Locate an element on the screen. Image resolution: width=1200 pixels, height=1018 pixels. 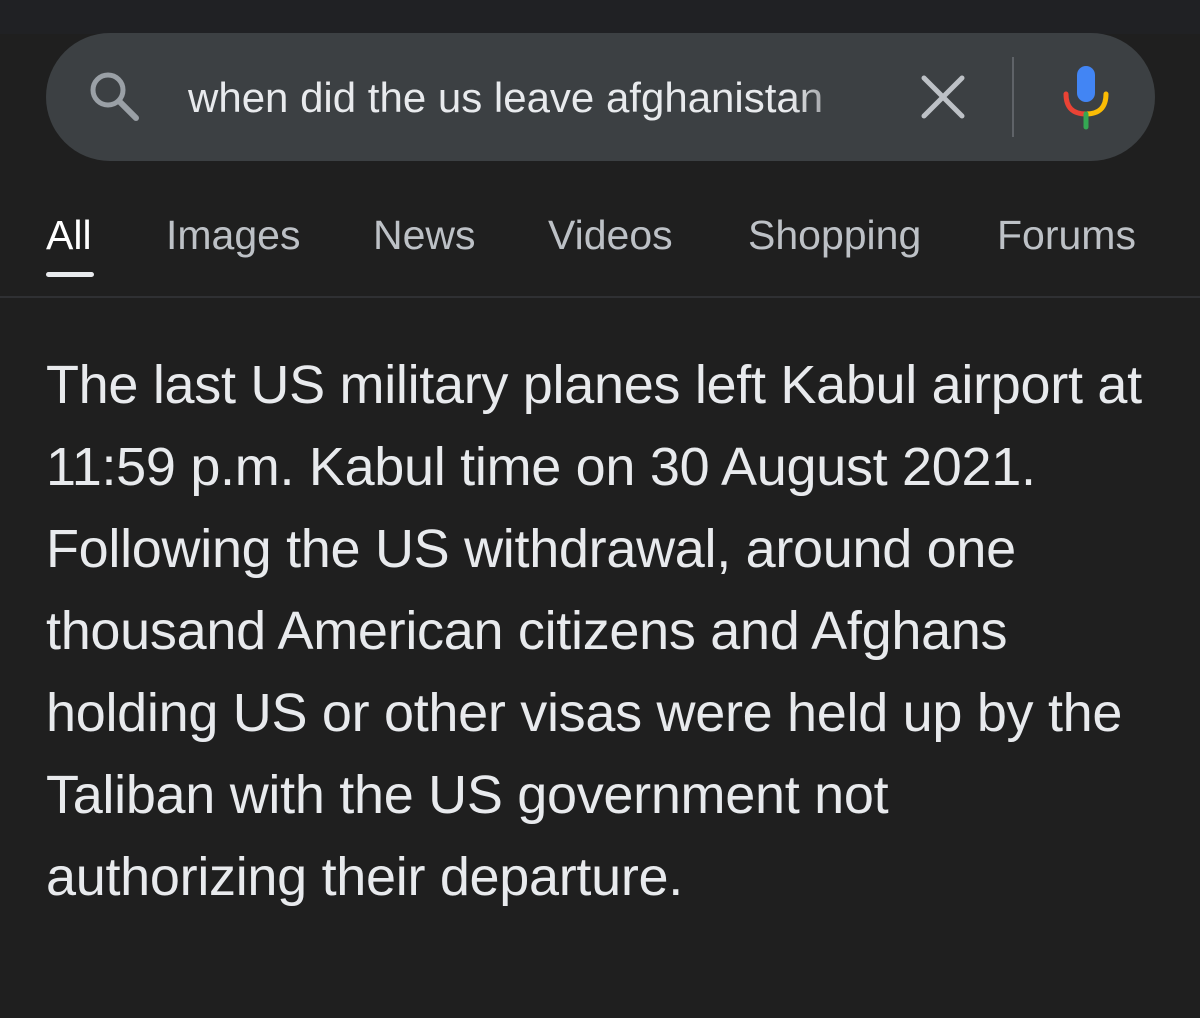
active-tab-indicator is located at coordinates (70, 274).